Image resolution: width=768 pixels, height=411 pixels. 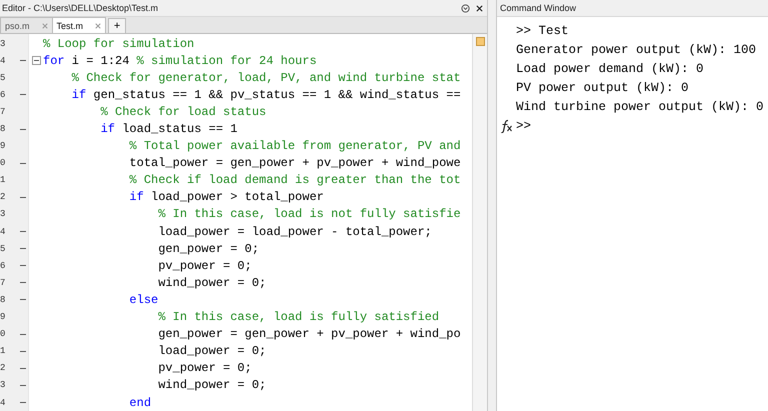 What do you see at coordinates (294, 163) in the screenshot?
I see `code-line: total_power = gen_power + pv_power + wind_powe` at bounding box center [294, 163].